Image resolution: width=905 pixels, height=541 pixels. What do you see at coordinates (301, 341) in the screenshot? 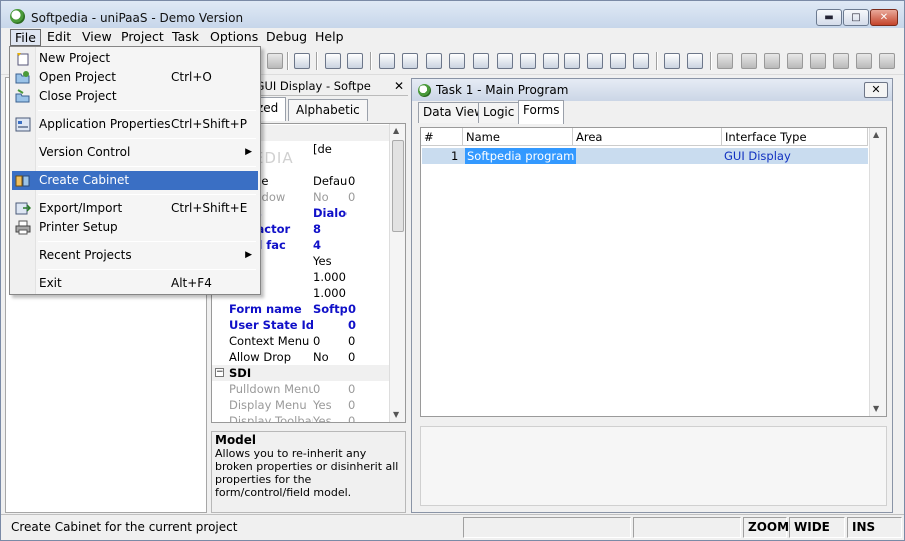
I see `property-row: Context Menu 0 0` at bounding box center [301, 341].